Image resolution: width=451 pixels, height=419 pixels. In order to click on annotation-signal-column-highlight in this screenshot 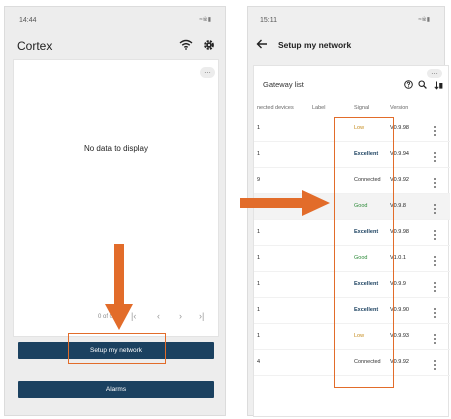, I will do `click(364, 252)`.